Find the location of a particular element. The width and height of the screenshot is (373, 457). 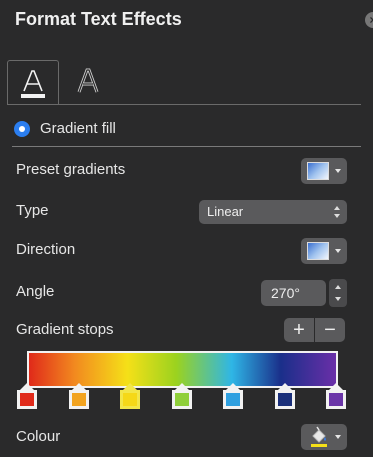

type-label: Type is located at coordinates (32, 210).